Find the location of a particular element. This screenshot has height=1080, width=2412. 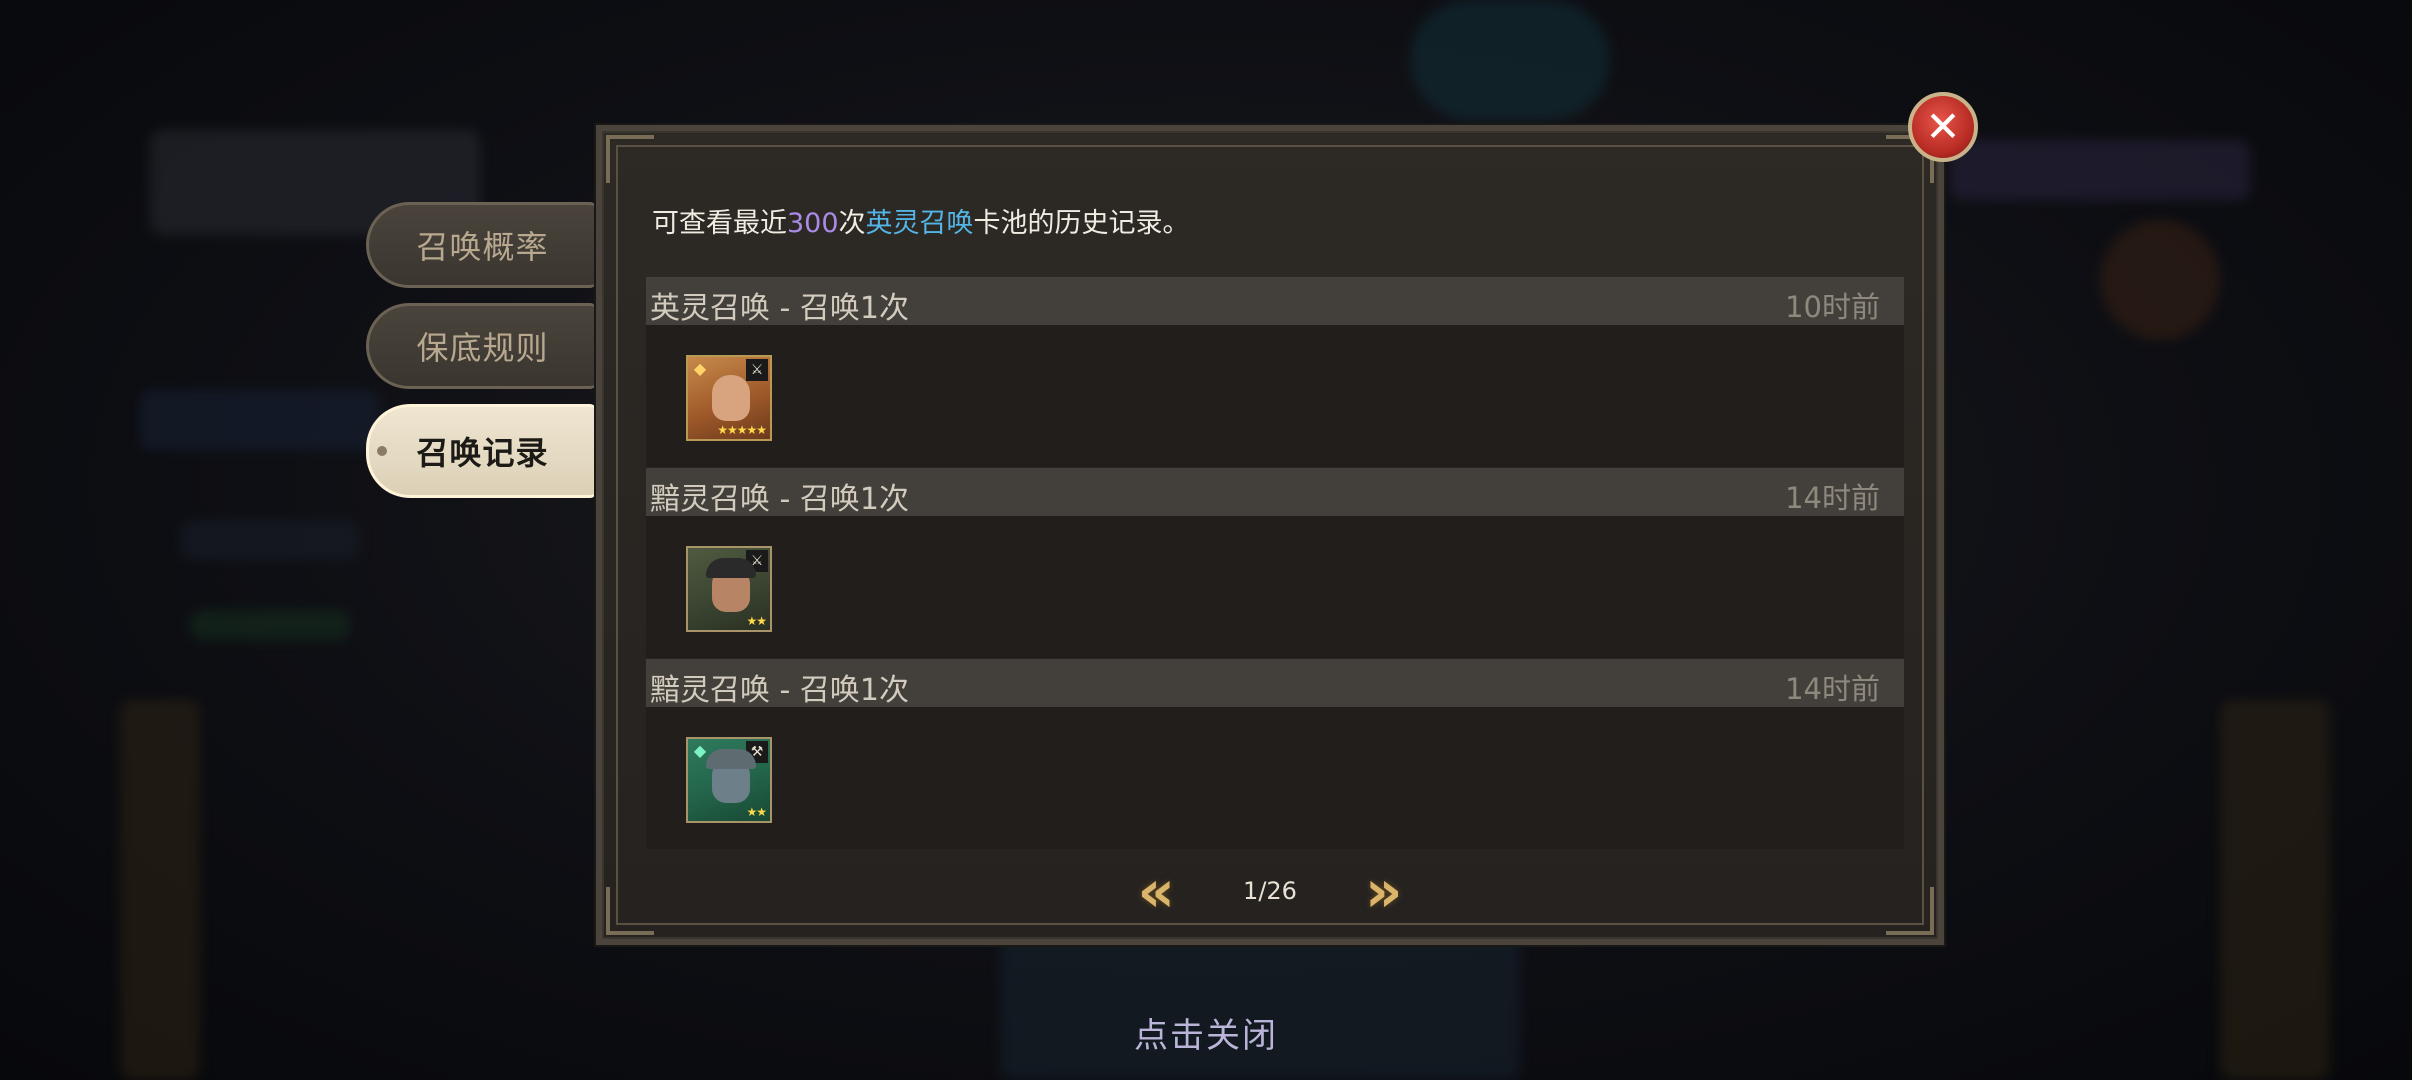

history-record: 黯灵召唤 - 召唤1次 14时前 ⚔ ★★ is located at coordinates (1275, 563).